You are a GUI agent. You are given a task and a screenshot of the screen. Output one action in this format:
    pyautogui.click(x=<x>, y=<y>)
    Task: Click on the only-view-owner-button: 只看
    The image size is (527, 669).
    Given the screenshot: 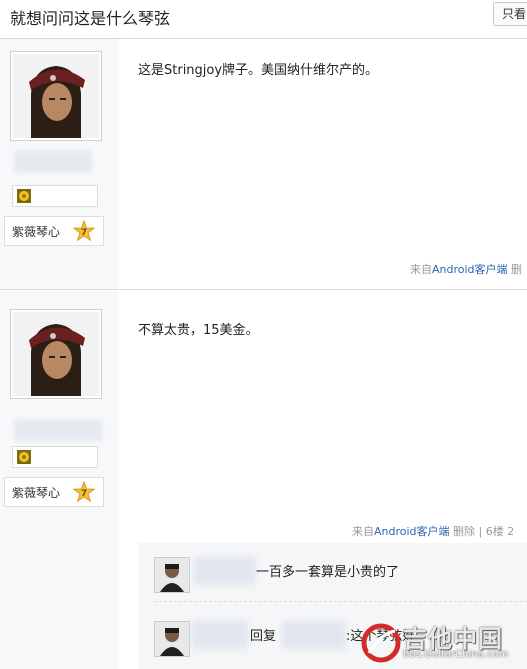 What is the action you would take?
    pyautogui.click(x=510, y=14)
    